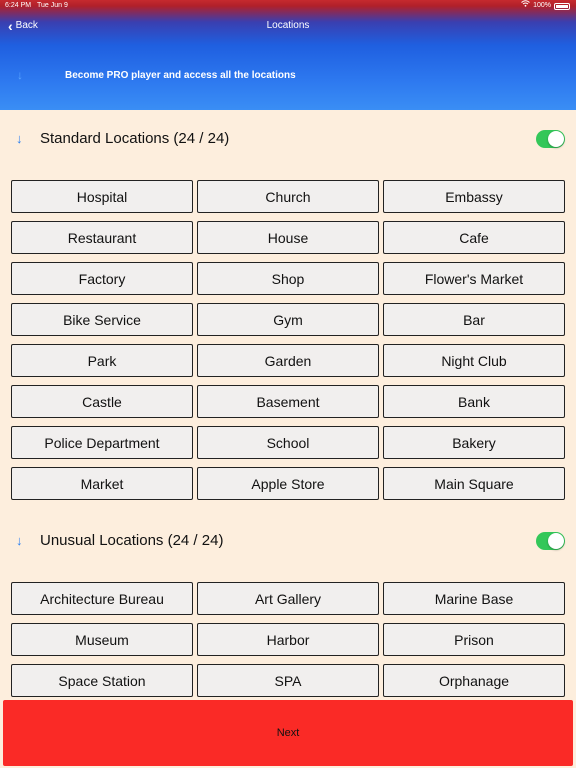 The height and width of the screenshot is (768, 576). I want to click on location-button: SPA, so click(288, 680).